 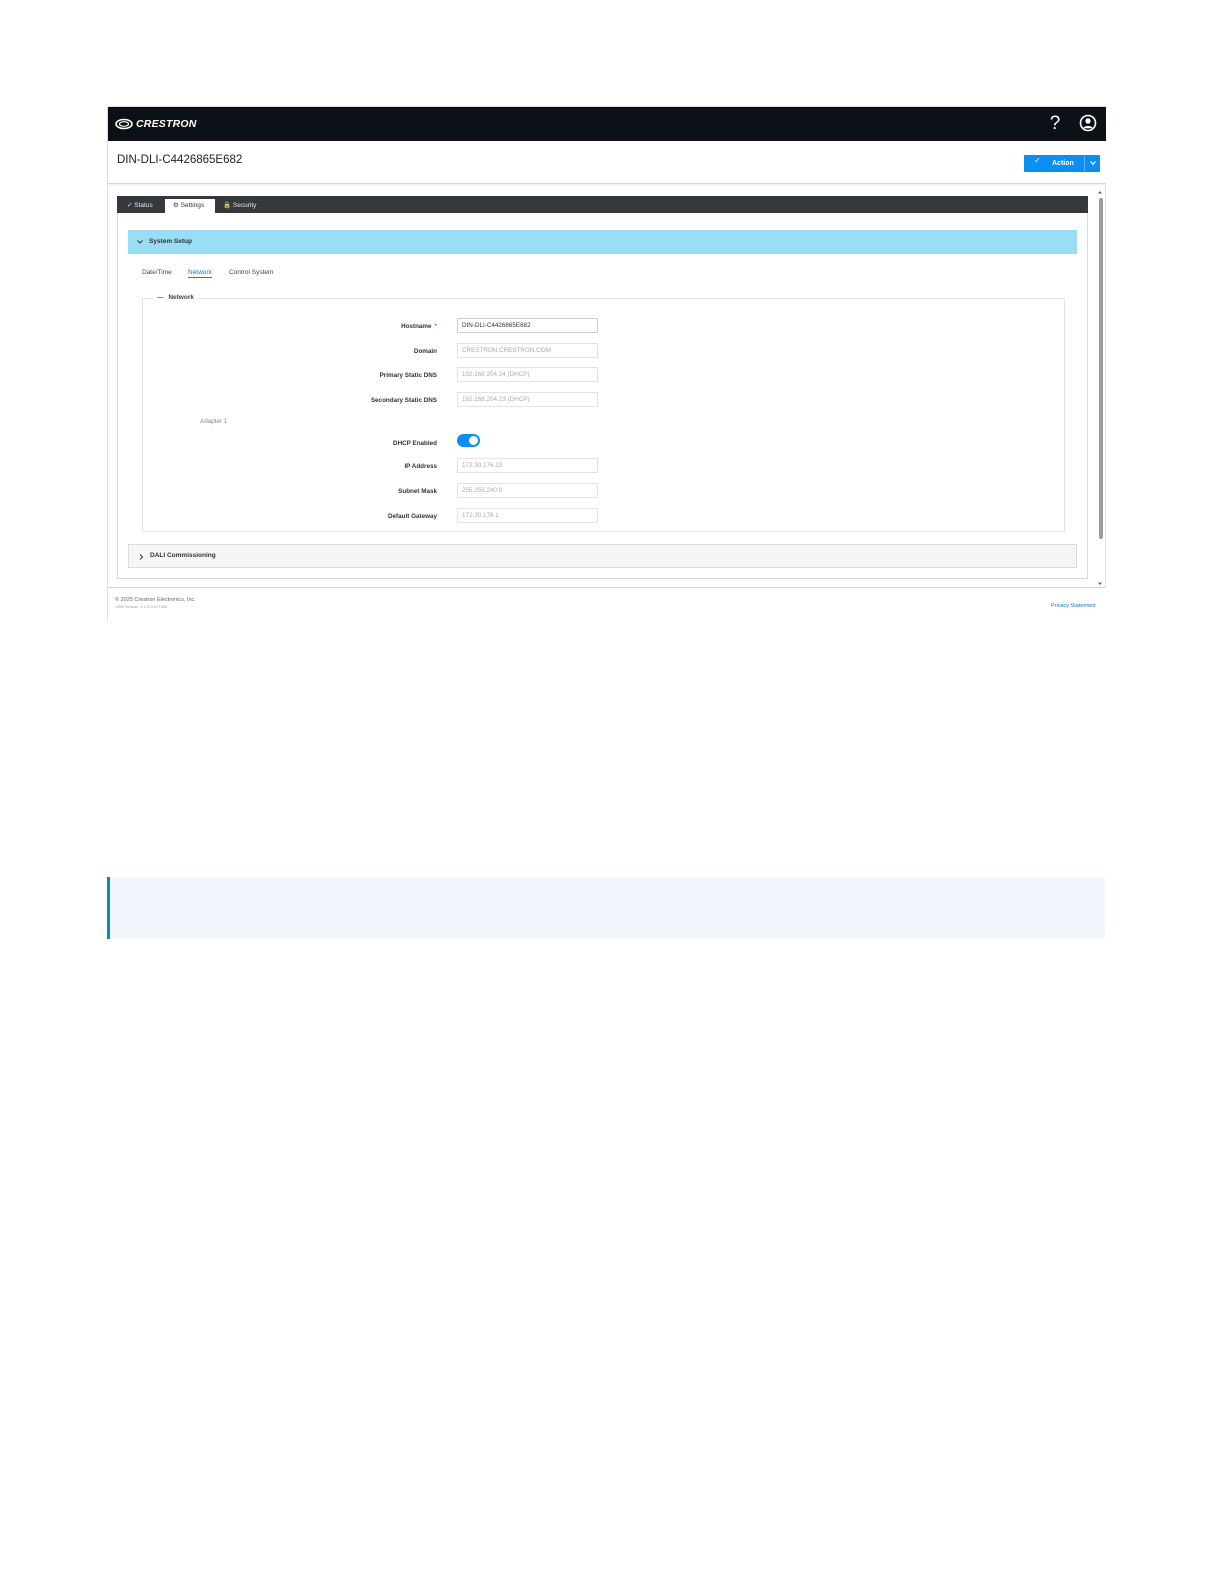 I want to click on dhcp-label: DHCP Enabled, so click(x=415, y=443).